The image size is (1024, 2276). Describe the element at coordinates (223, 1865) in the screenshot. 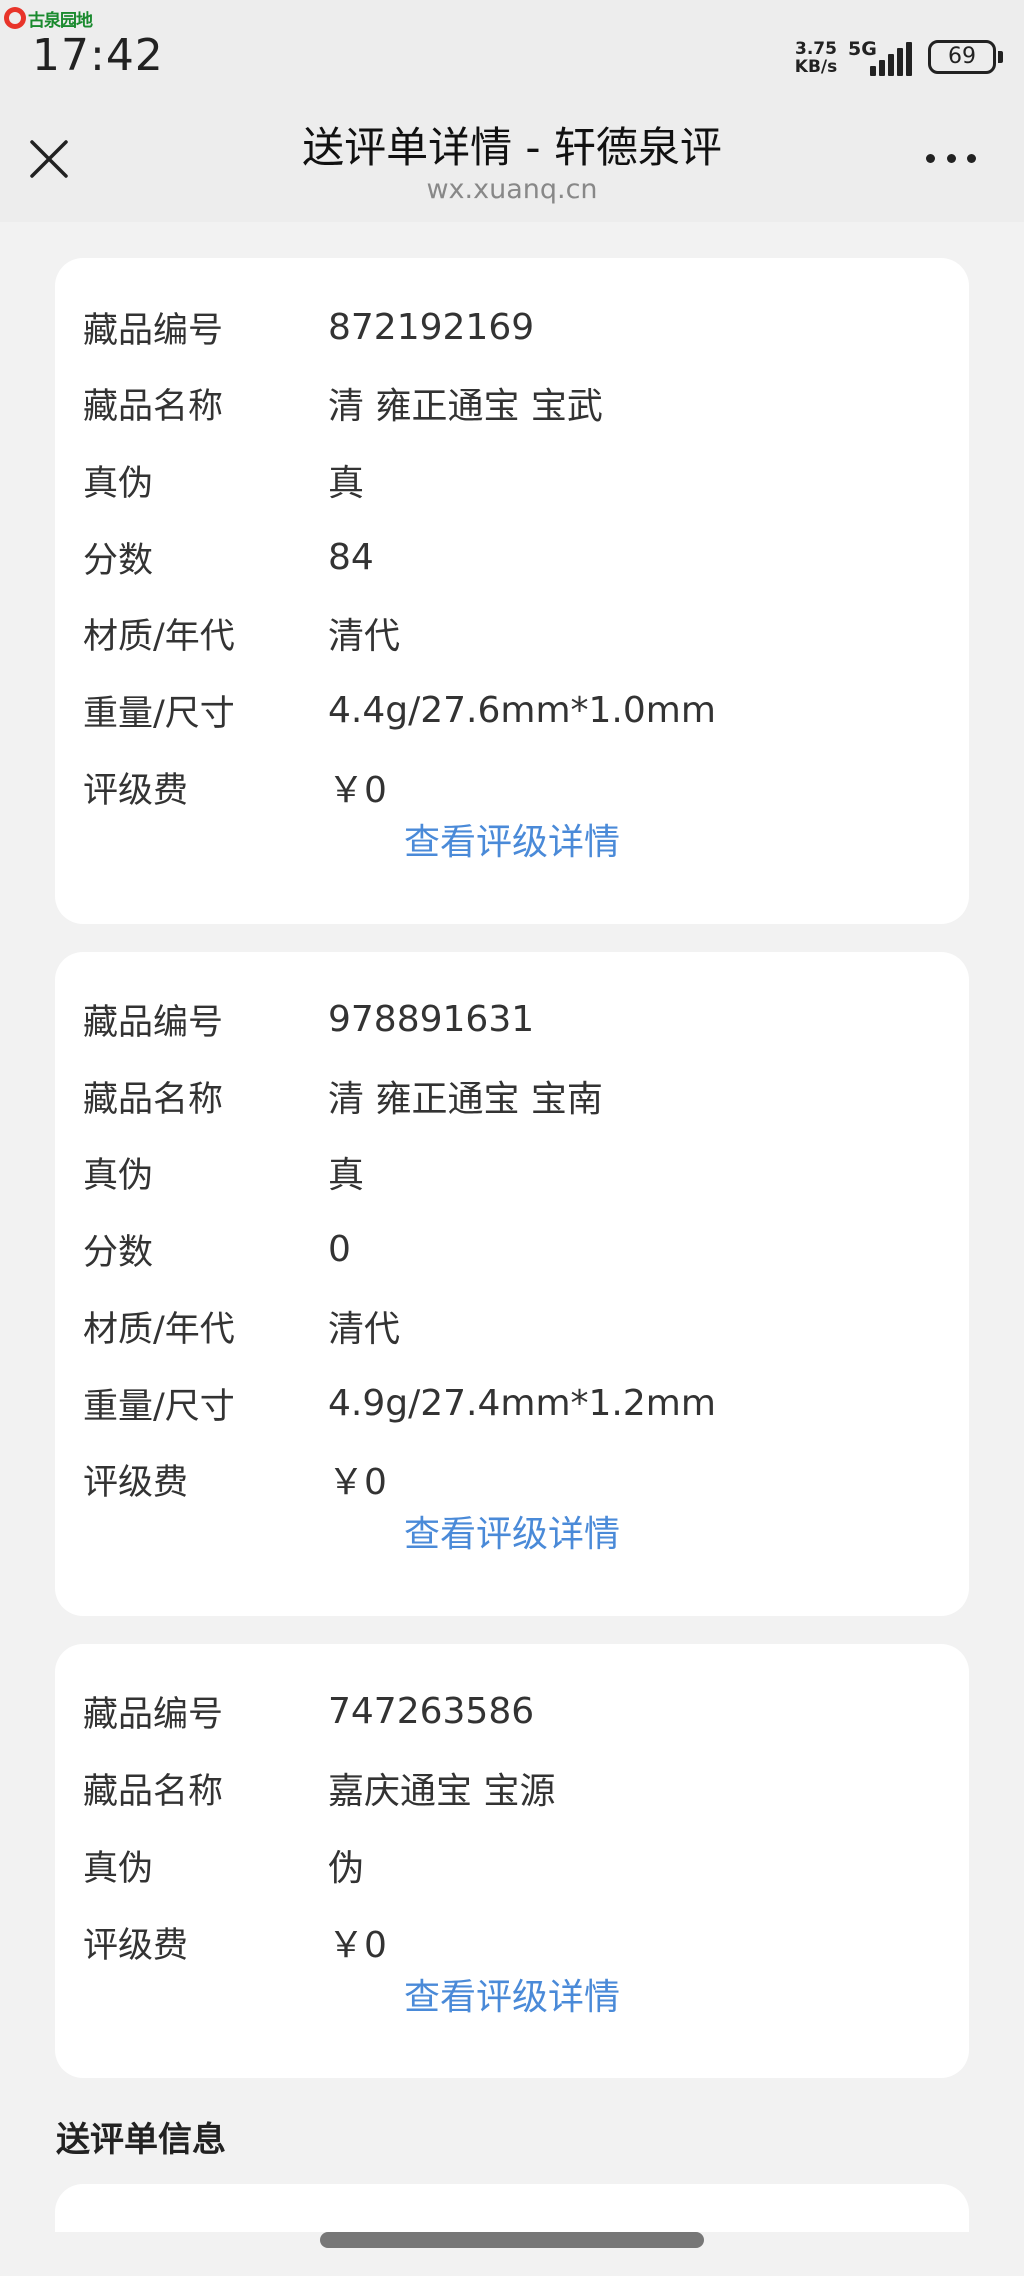

I see `item-row: 真伪 伪` at that location.